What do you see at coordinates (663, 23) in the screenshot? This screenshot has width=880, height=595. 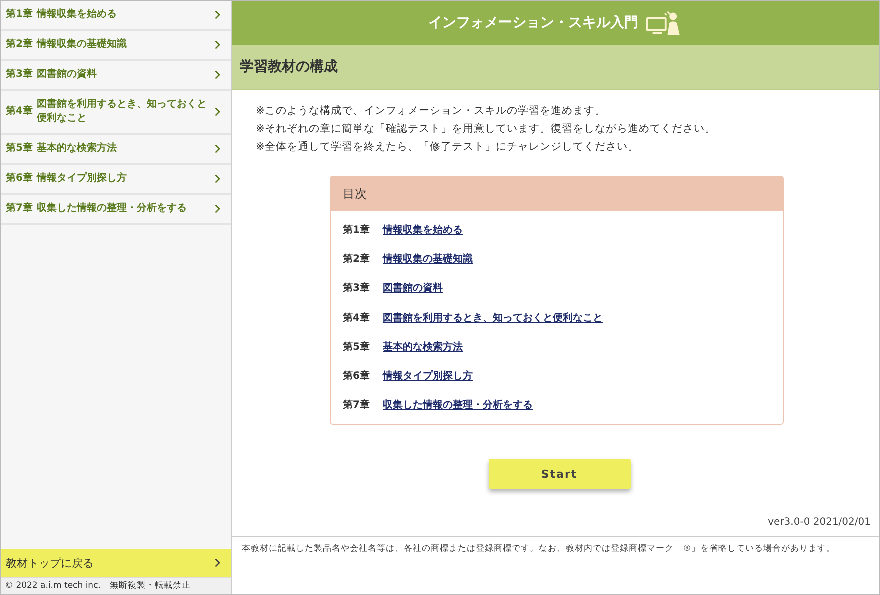 I see `person-at-computer-icon` at bounding box center [663, 23].